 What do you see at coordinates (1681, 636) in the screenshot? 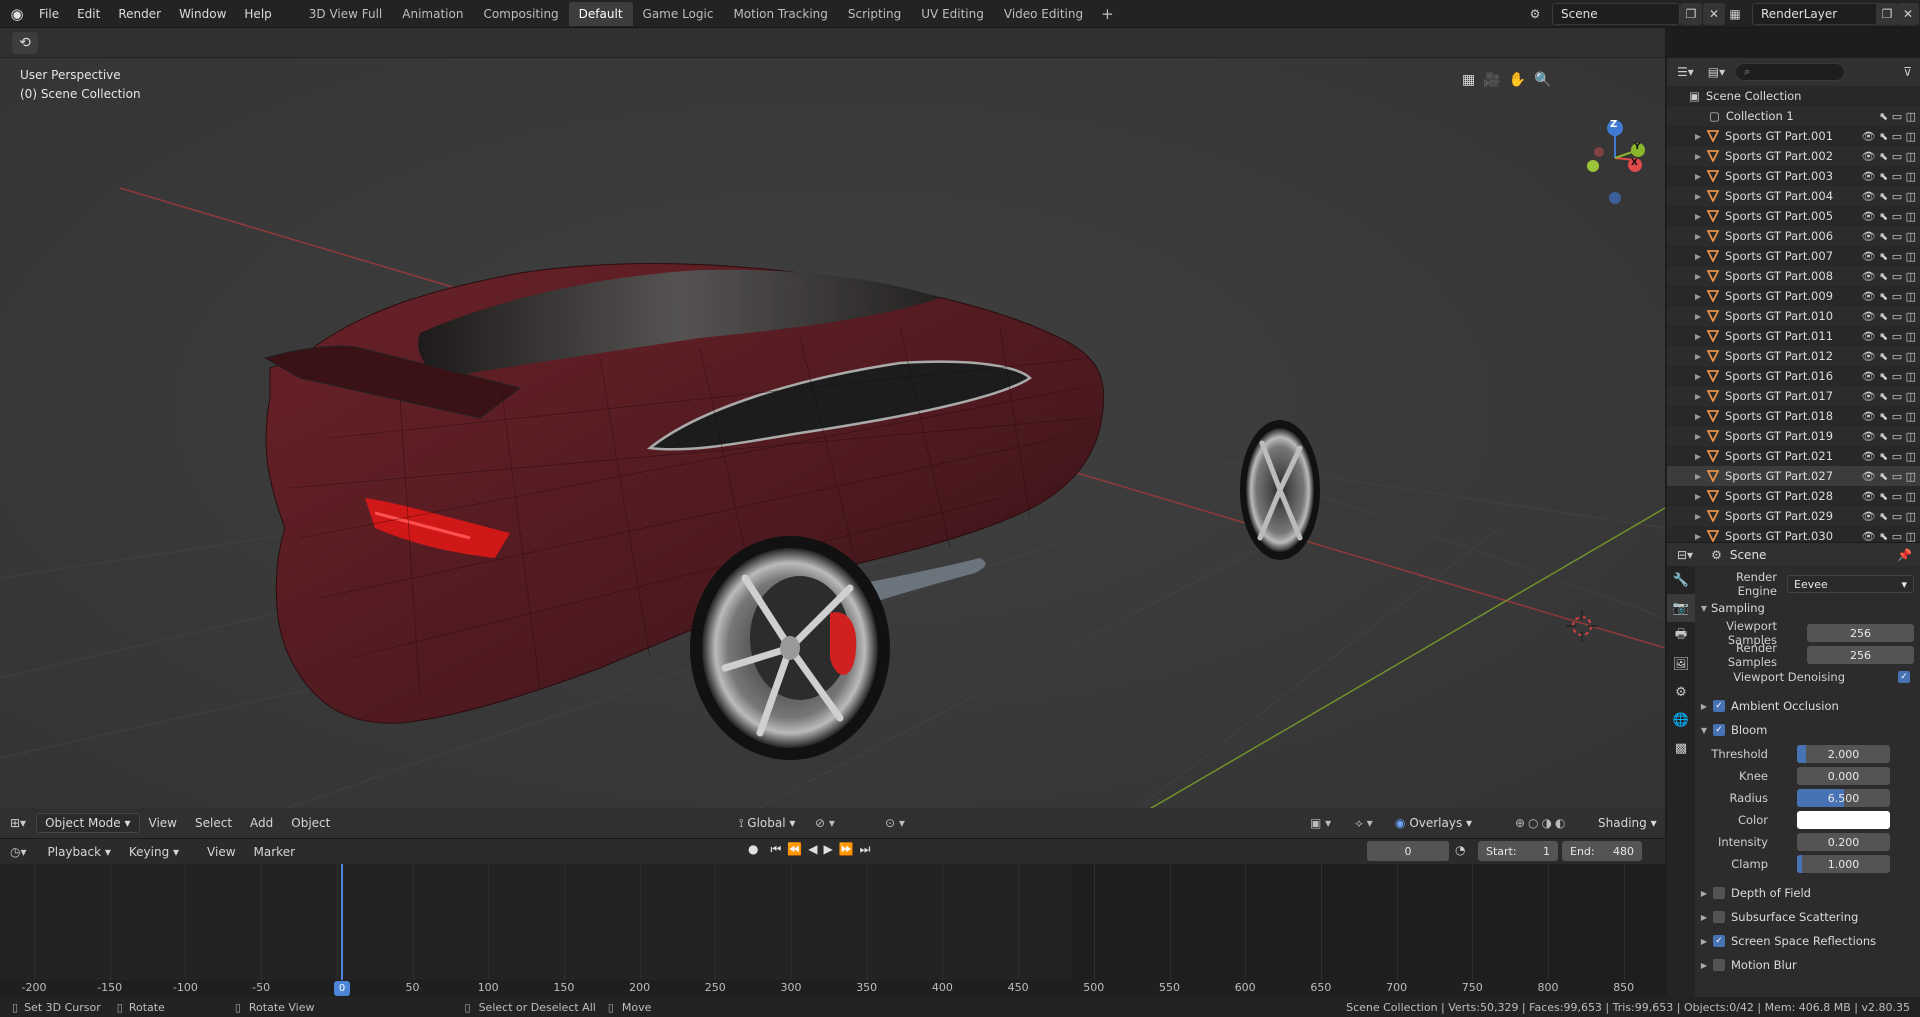
I see `output-tab-icon: 🖶` at bounding box center [1681, 636].